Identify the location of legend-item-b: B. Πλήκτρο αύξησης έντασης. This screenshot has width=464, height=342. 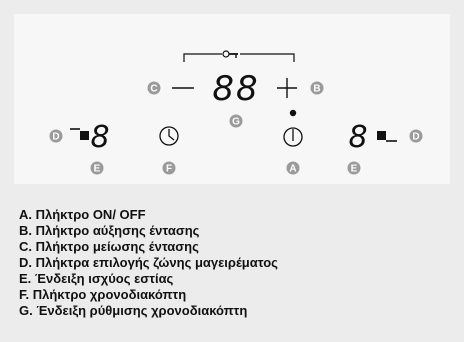
(109, 230).